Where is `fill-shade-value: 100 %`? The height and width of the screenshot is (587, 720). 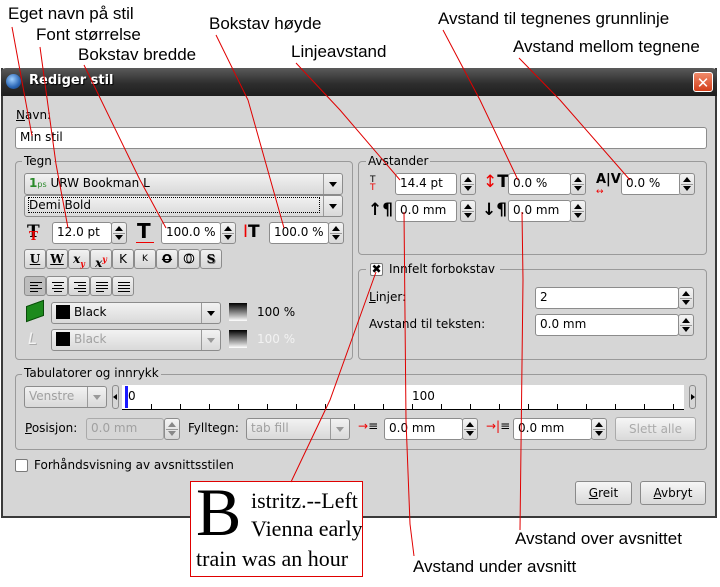 fill-shade-value: 100 % is located at coordinates (276, 312).